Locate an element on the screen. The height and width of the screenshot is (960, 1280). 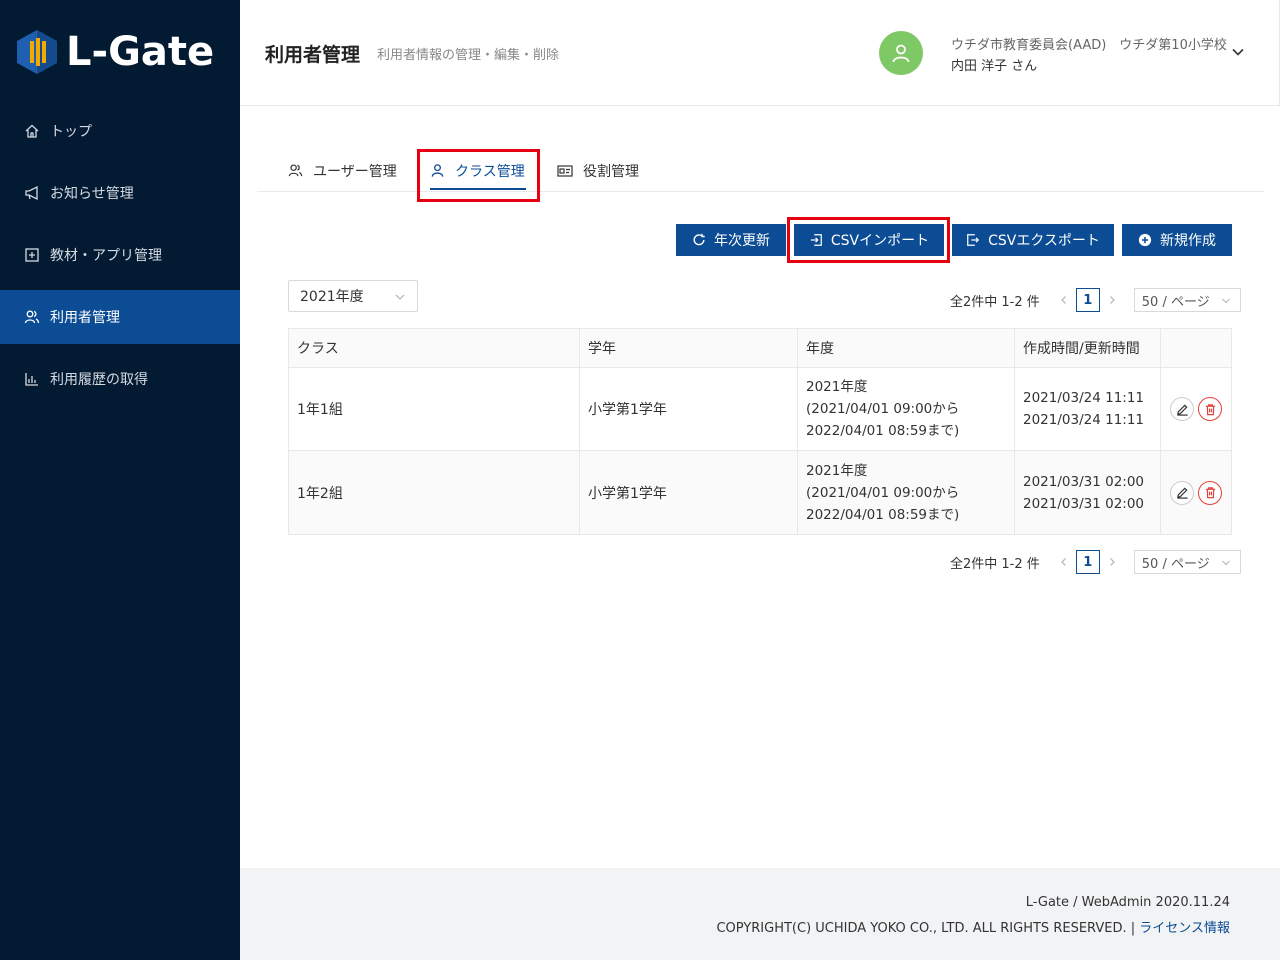
tab-bar: ユーザー管理 クラス管理 役割管理 is located at coordinates (760, 171).